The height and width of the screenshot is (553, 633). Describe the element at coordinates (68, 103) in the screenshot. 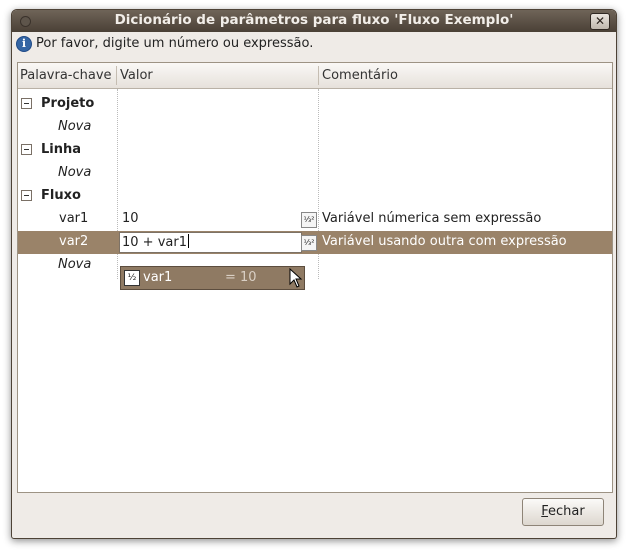

I see `group-label: Projeto` at that location.